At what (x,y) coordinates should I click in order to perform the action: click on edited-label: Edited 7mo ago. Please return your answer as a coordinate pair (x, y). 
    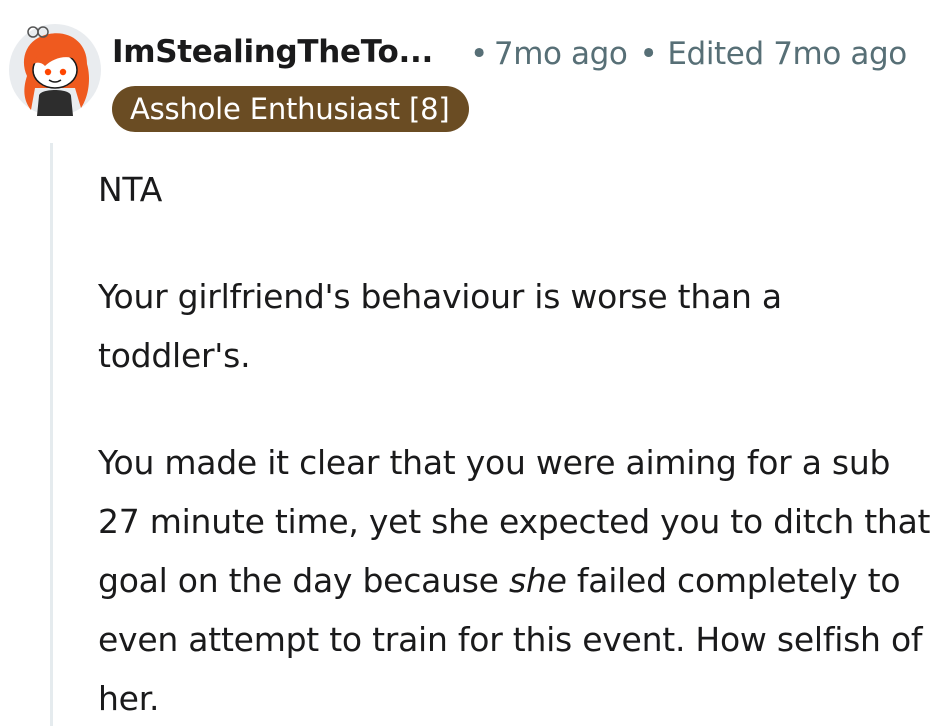
    Looking at the image, I should click on (787, 54).